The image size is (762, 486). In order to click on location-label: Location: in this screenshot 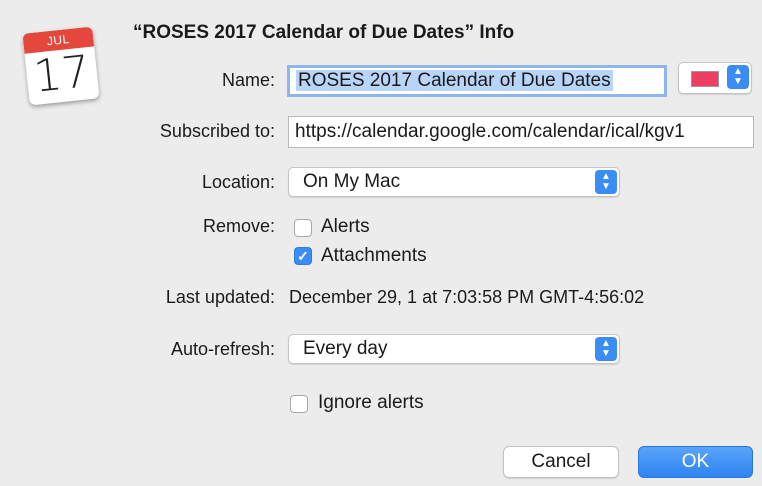, I will do `click(238, 182)`.